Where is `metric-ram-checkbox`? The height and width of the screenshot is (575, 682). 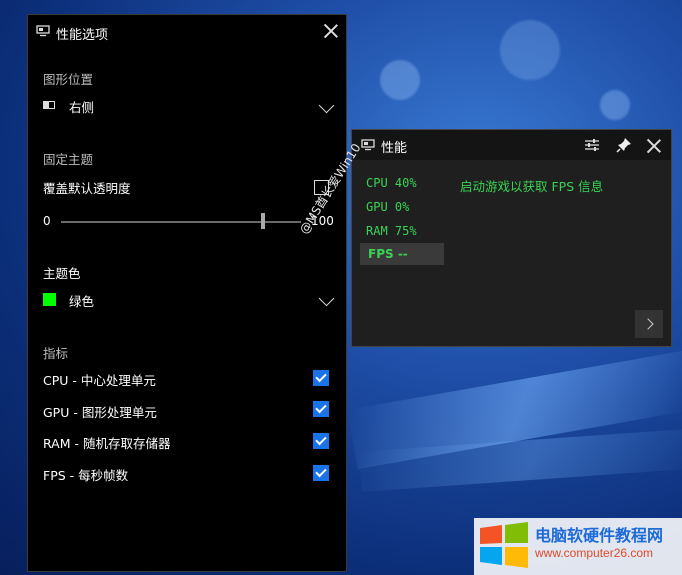
metric-ram-checkbox is located at coordinates (321, 441).